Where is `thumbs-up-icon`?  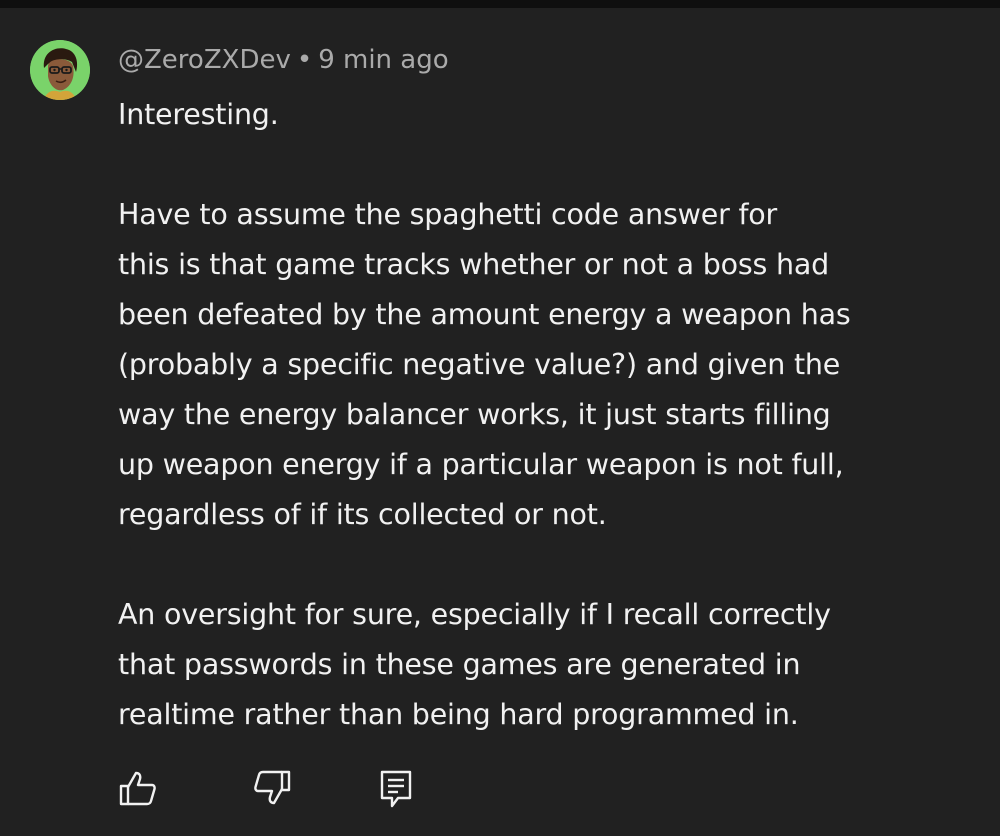 thumbs-up-icon is located at coordinates (137, 788).